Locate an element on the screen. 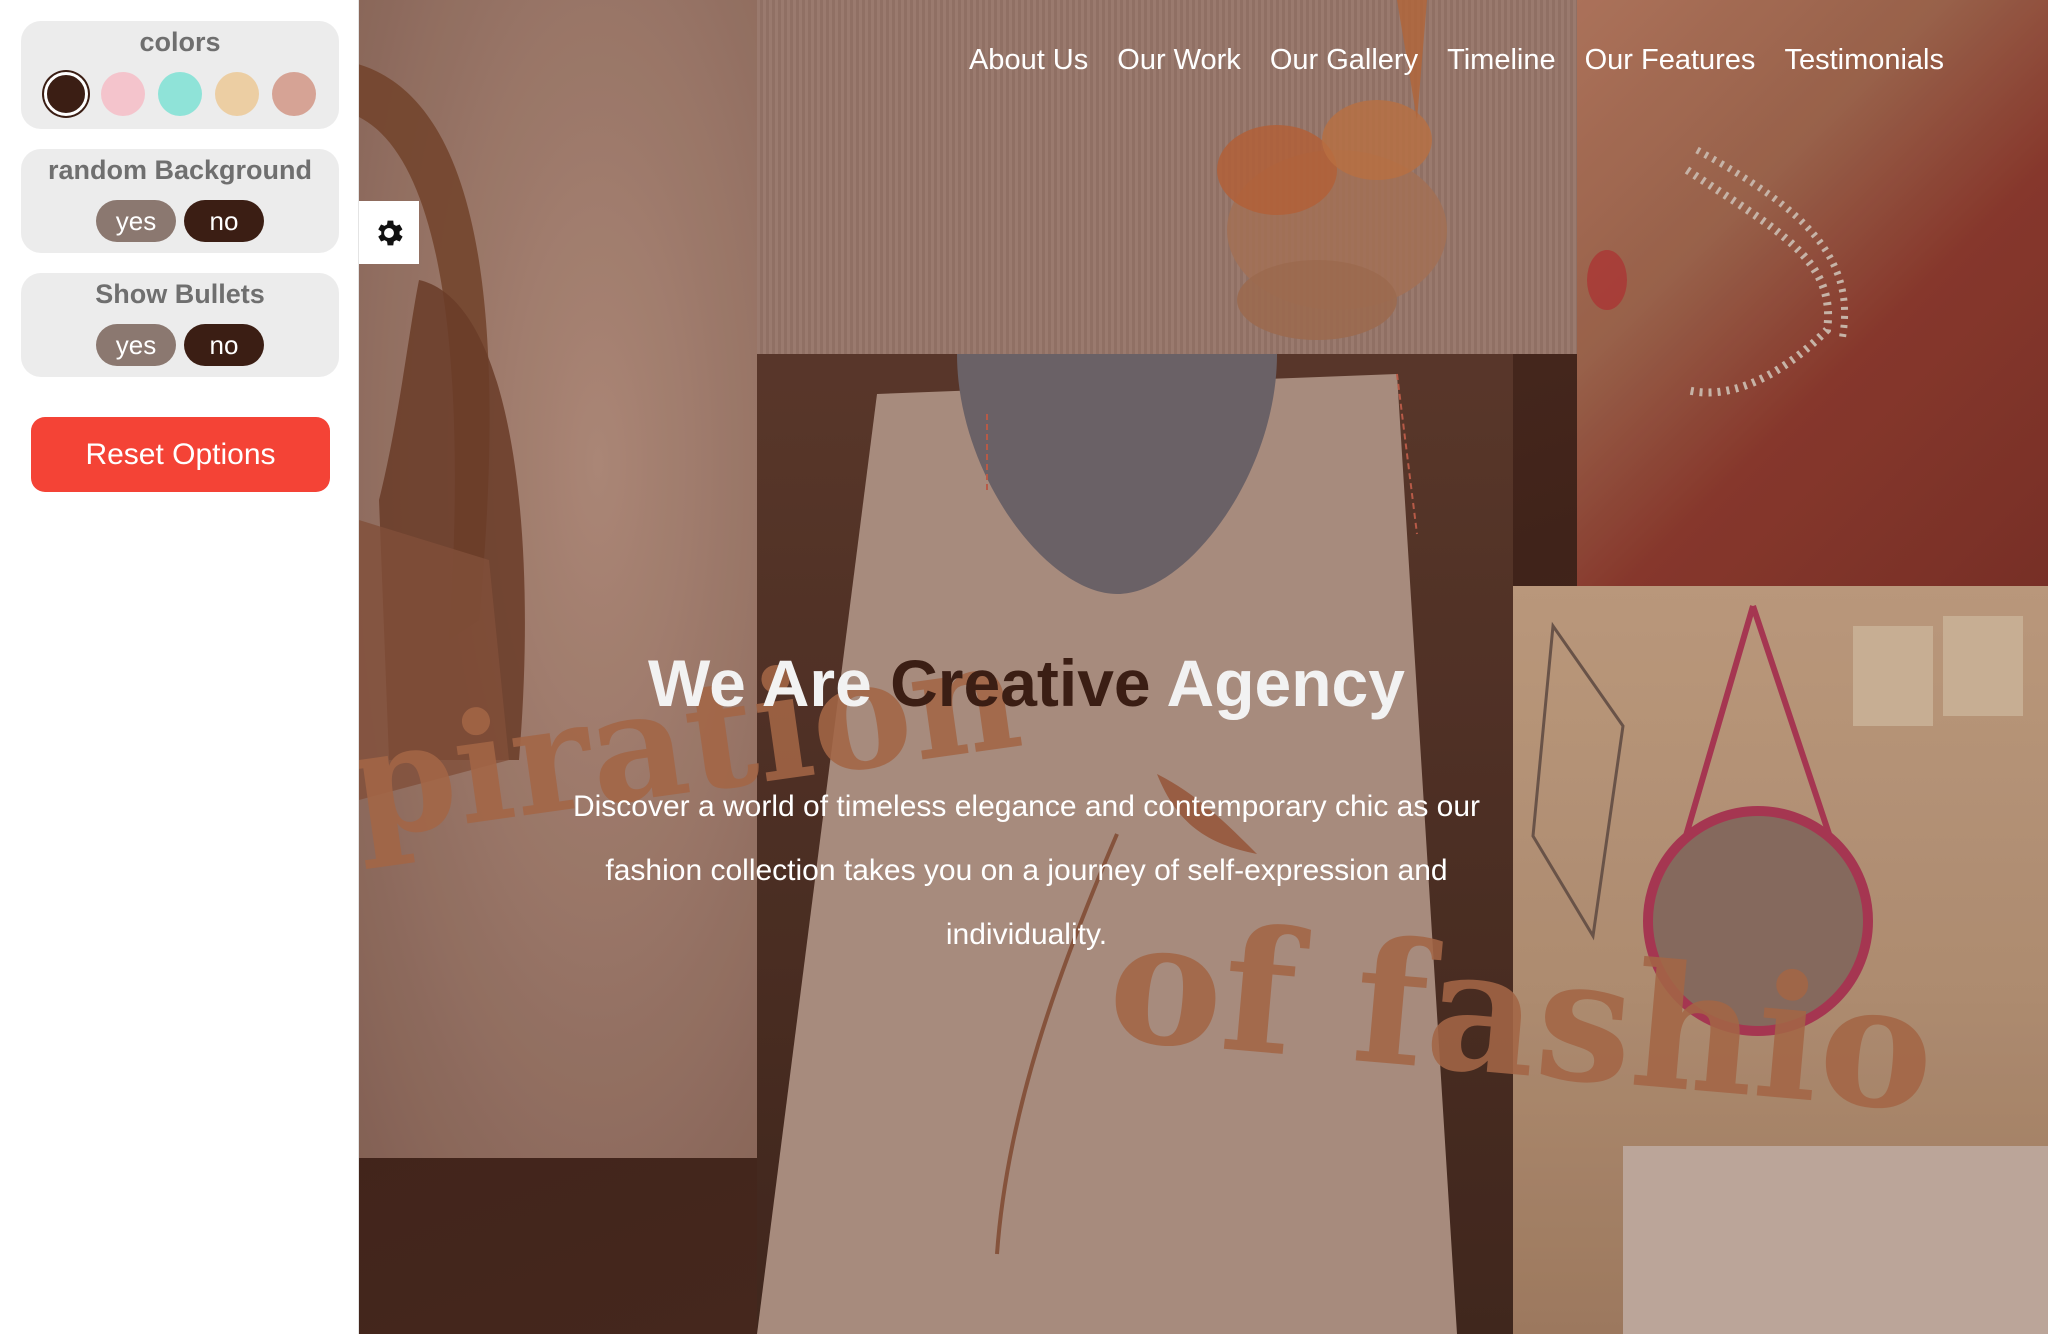  color-swatch-pink is located at coordinates (123, 94).